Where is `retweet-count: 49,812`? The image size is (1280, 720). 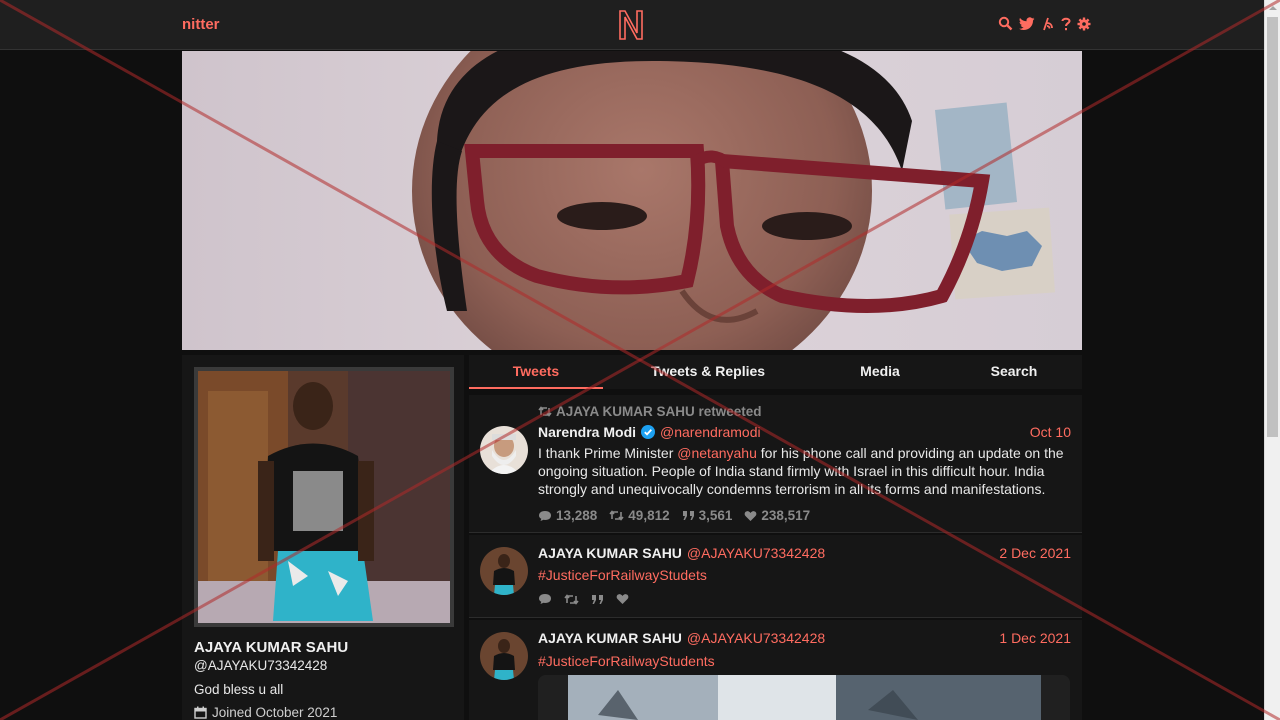 retweet-count: 49,812 is located at coordinates (649, 515).